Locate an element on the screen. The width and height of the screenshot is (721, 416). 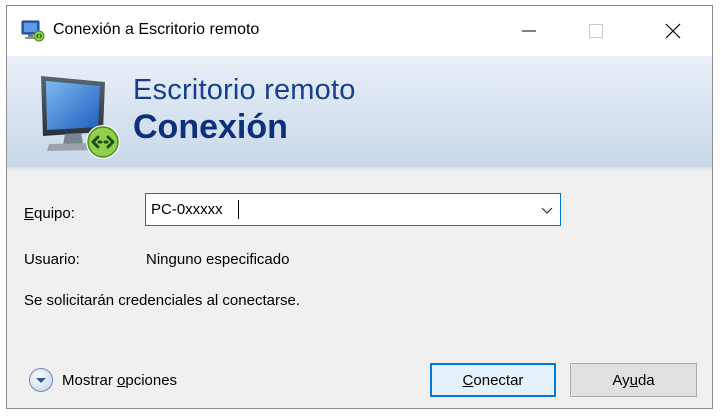
minimize-icon is located at coordinates (529, 31).